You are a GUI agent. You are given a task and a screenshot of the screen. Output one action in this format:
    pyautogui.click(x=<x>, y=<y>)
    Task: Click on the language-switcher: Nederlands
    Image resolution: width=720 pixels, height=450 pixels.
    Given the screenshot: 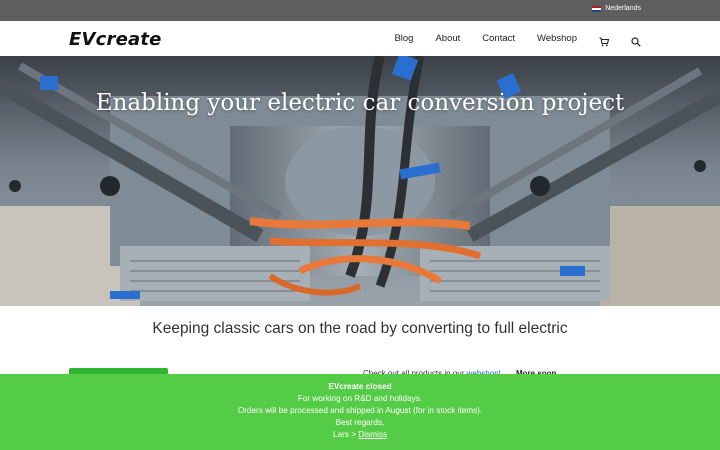 What is the action you would take?
    pyautogui.click(x=616, y=8)
    